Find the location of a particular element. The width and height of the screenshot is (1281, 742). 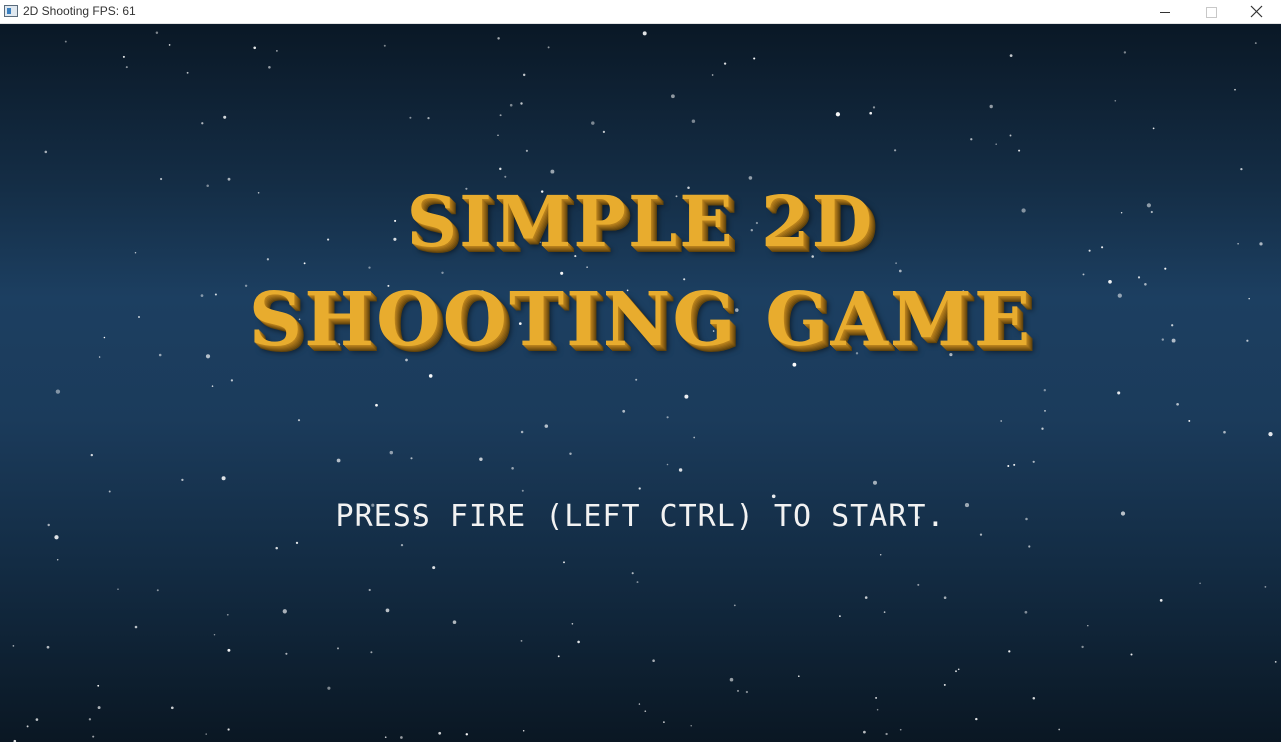

close-button is located at coordinates (1257, 12).